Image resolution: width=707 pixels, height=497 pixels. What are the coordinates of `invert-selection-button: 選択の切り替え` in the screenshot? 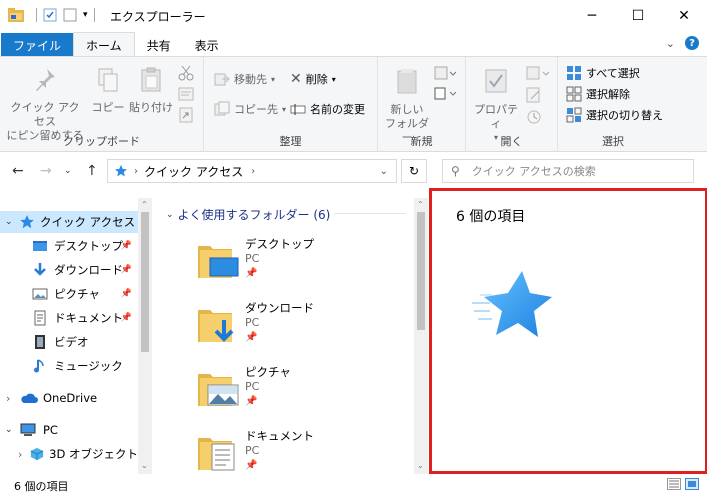 It's located at (614, 115).